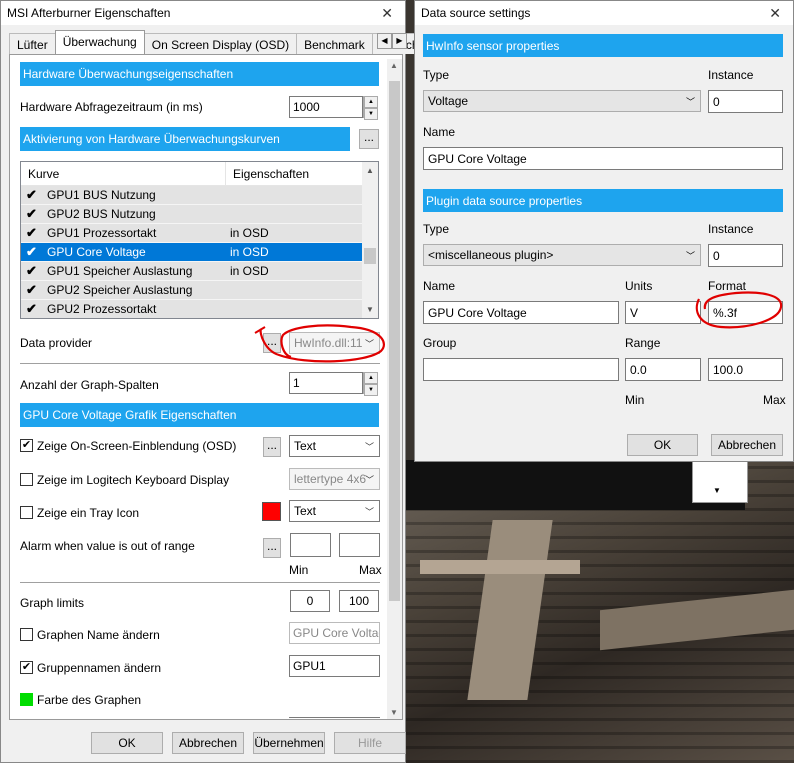 The height and width of the screenshot is (763, 794). I want to click on name-input: GPU Core Voltage, so click(603, 158).